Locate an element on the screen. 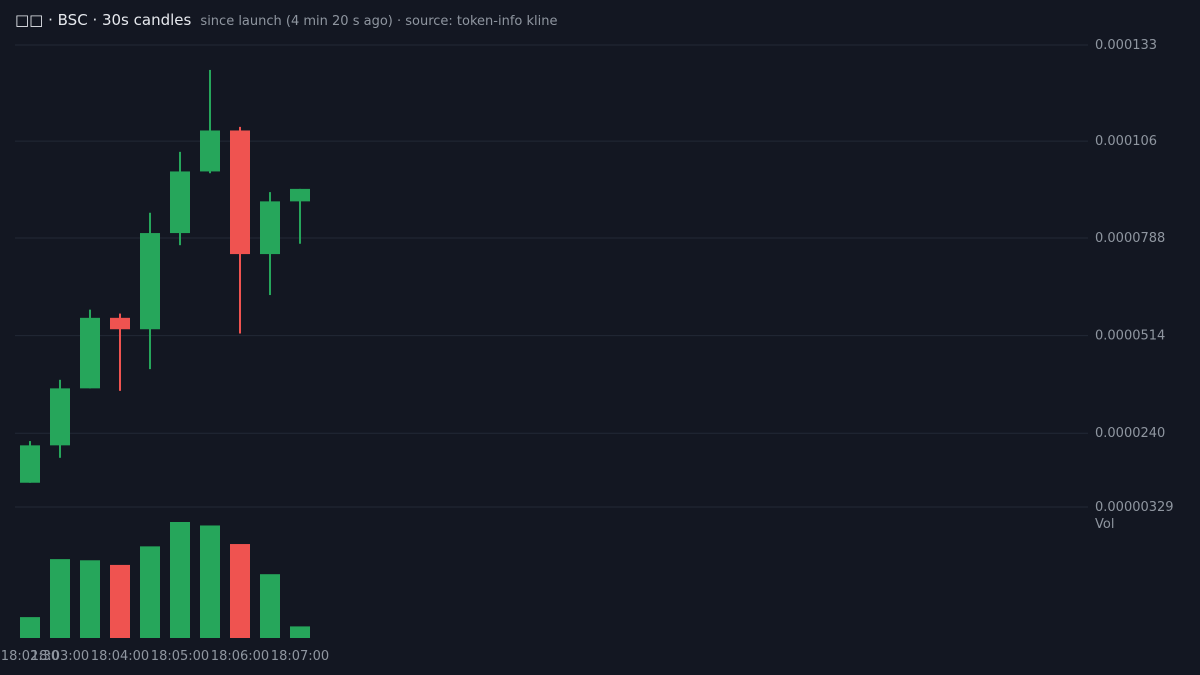  price-tick-label: 0.000133 is located at coordinates (1126, 45).